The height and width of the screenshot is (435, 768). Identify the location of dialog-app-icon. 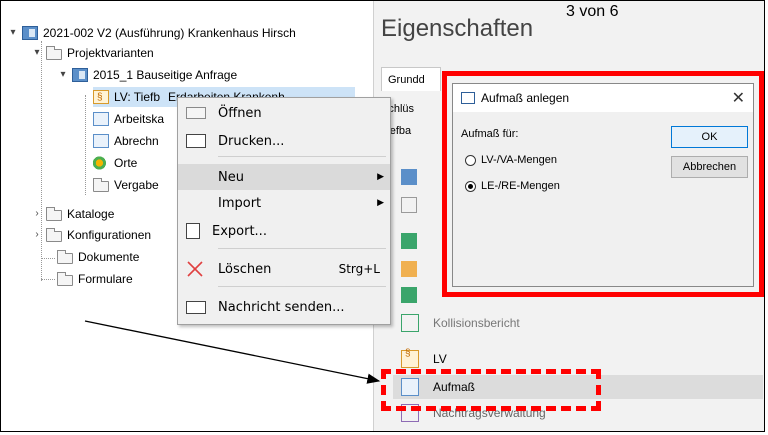
(468, 98).